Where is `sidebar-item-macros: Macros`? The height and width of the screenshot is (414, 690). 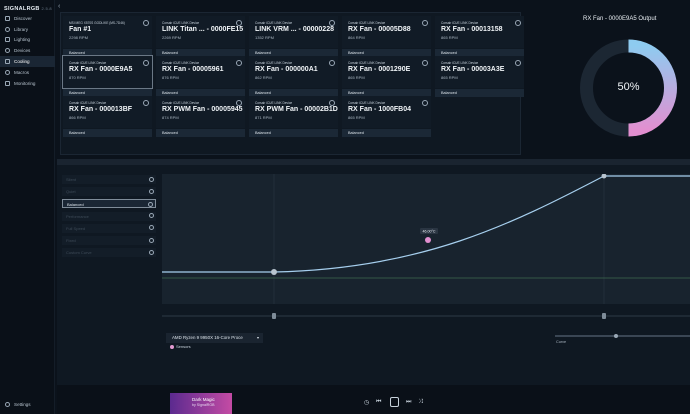 sidebar-item-macros: Macros is located at coordinates (27, 72).